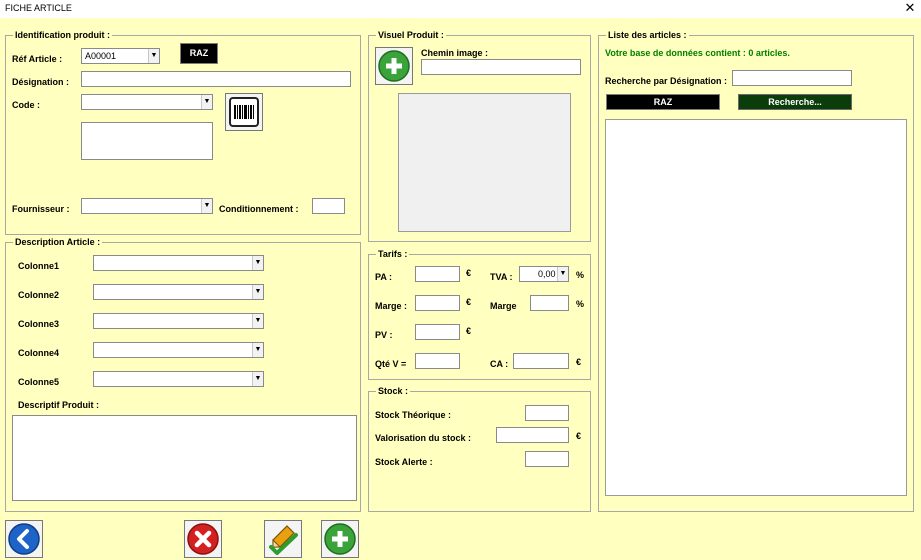  Describe the element at coordinates (384, 335) in the screenshot. I see `pv-label: PV :` at that location.